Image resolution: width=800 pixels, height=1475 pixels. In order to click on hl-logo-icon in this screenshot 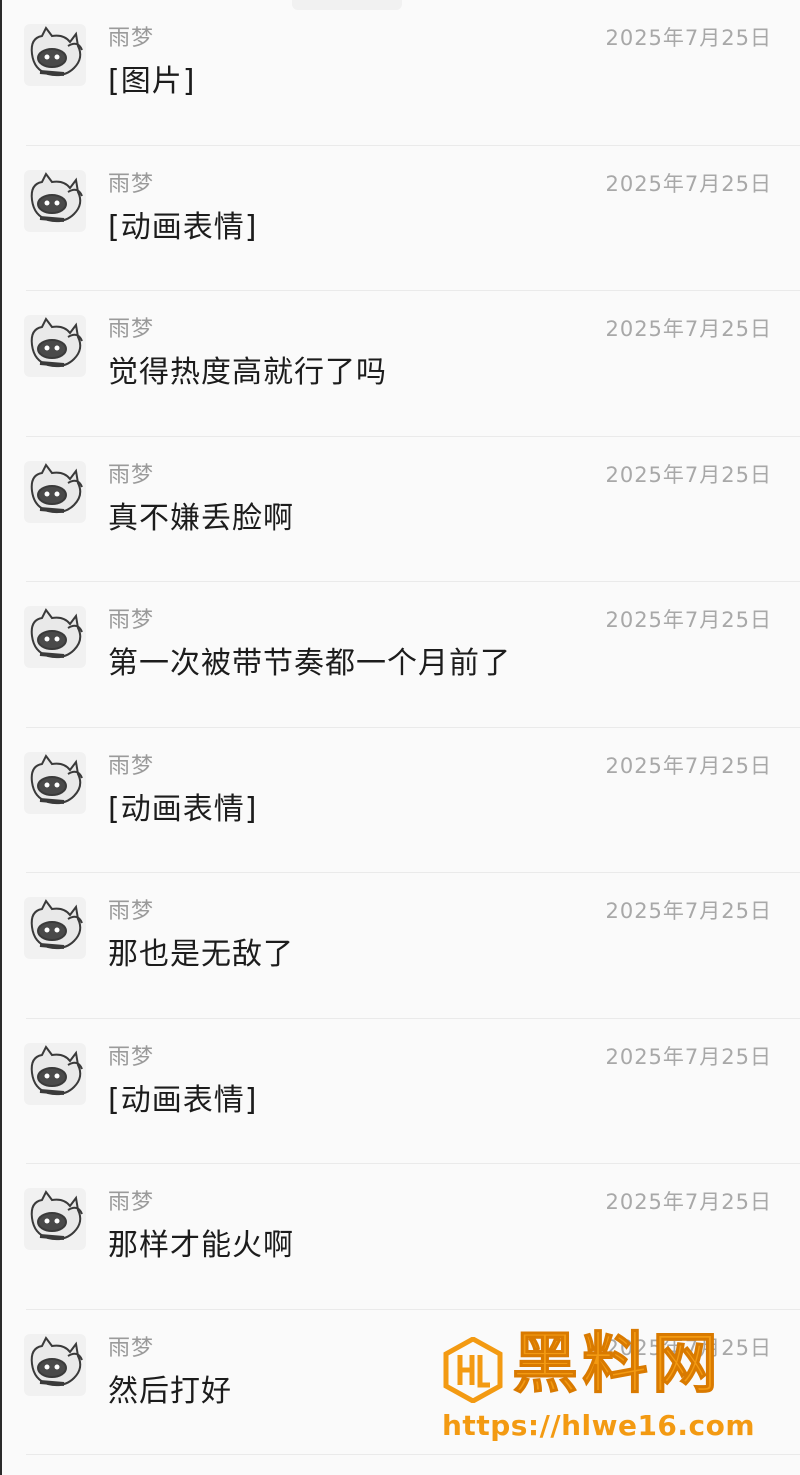, I will do `click(473, 1370)`.